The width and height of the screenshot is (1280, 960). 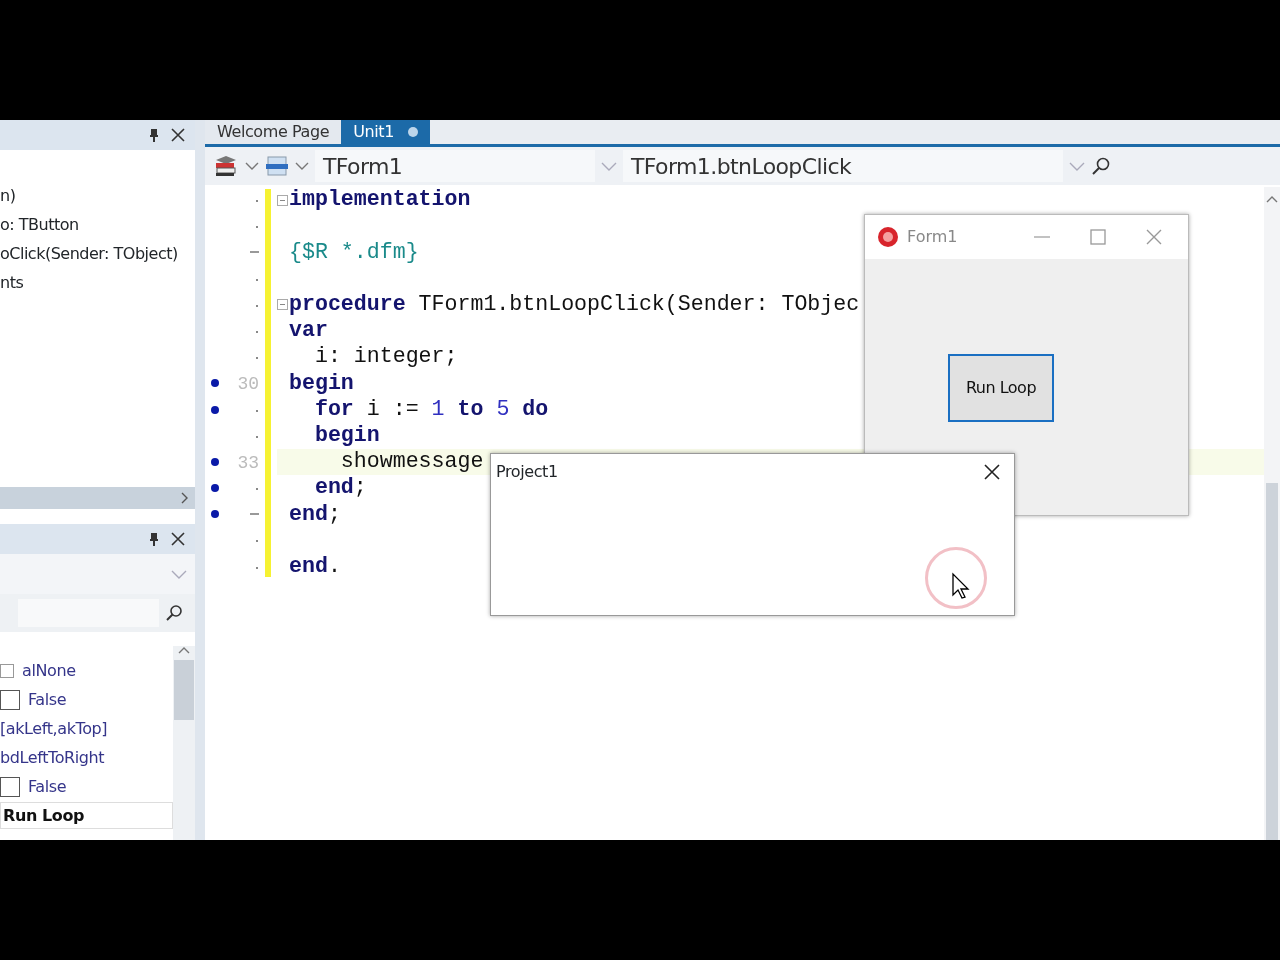 I want to click on code-line: procedure TForm1.btnLoopClick(Sender: TObjec, so click(x=574, y=305).